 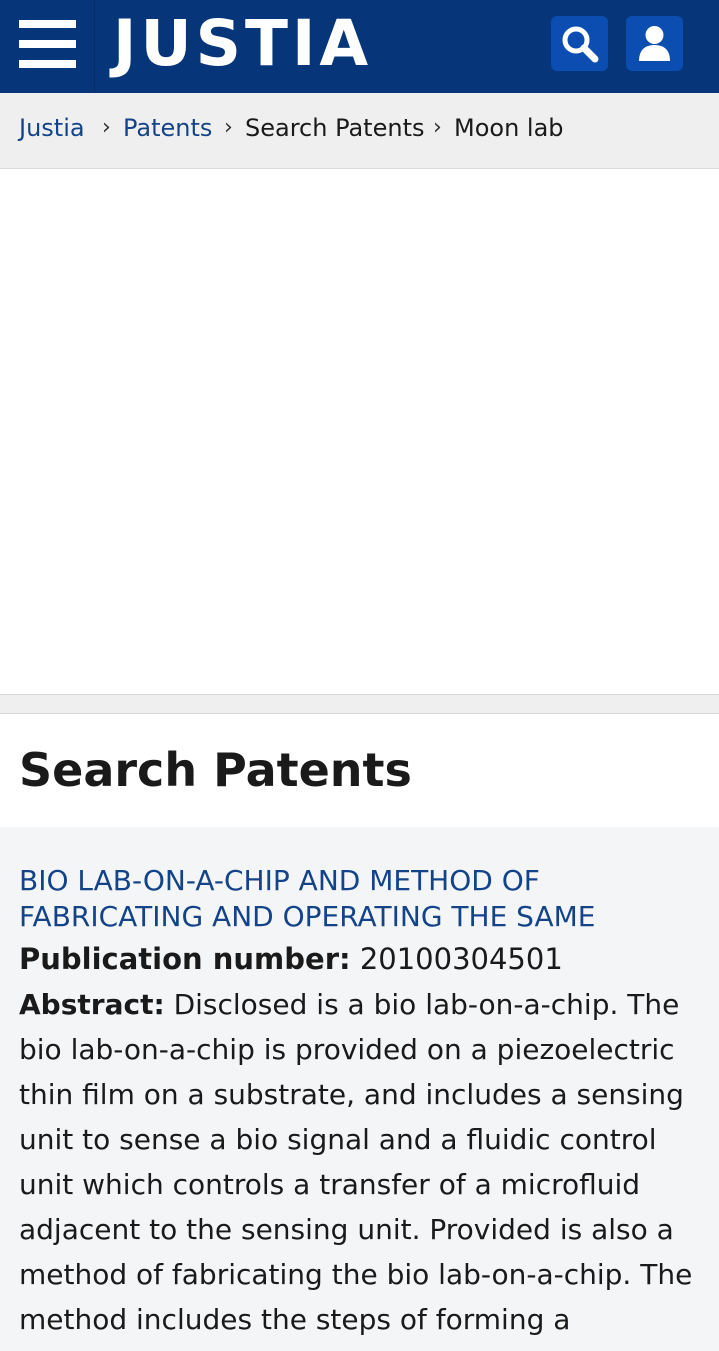 What do you see at coordinates (167, 128) in the screenshot?
I see `breadcrumb-link-patents: Patents` at bounding box center [167, 128].